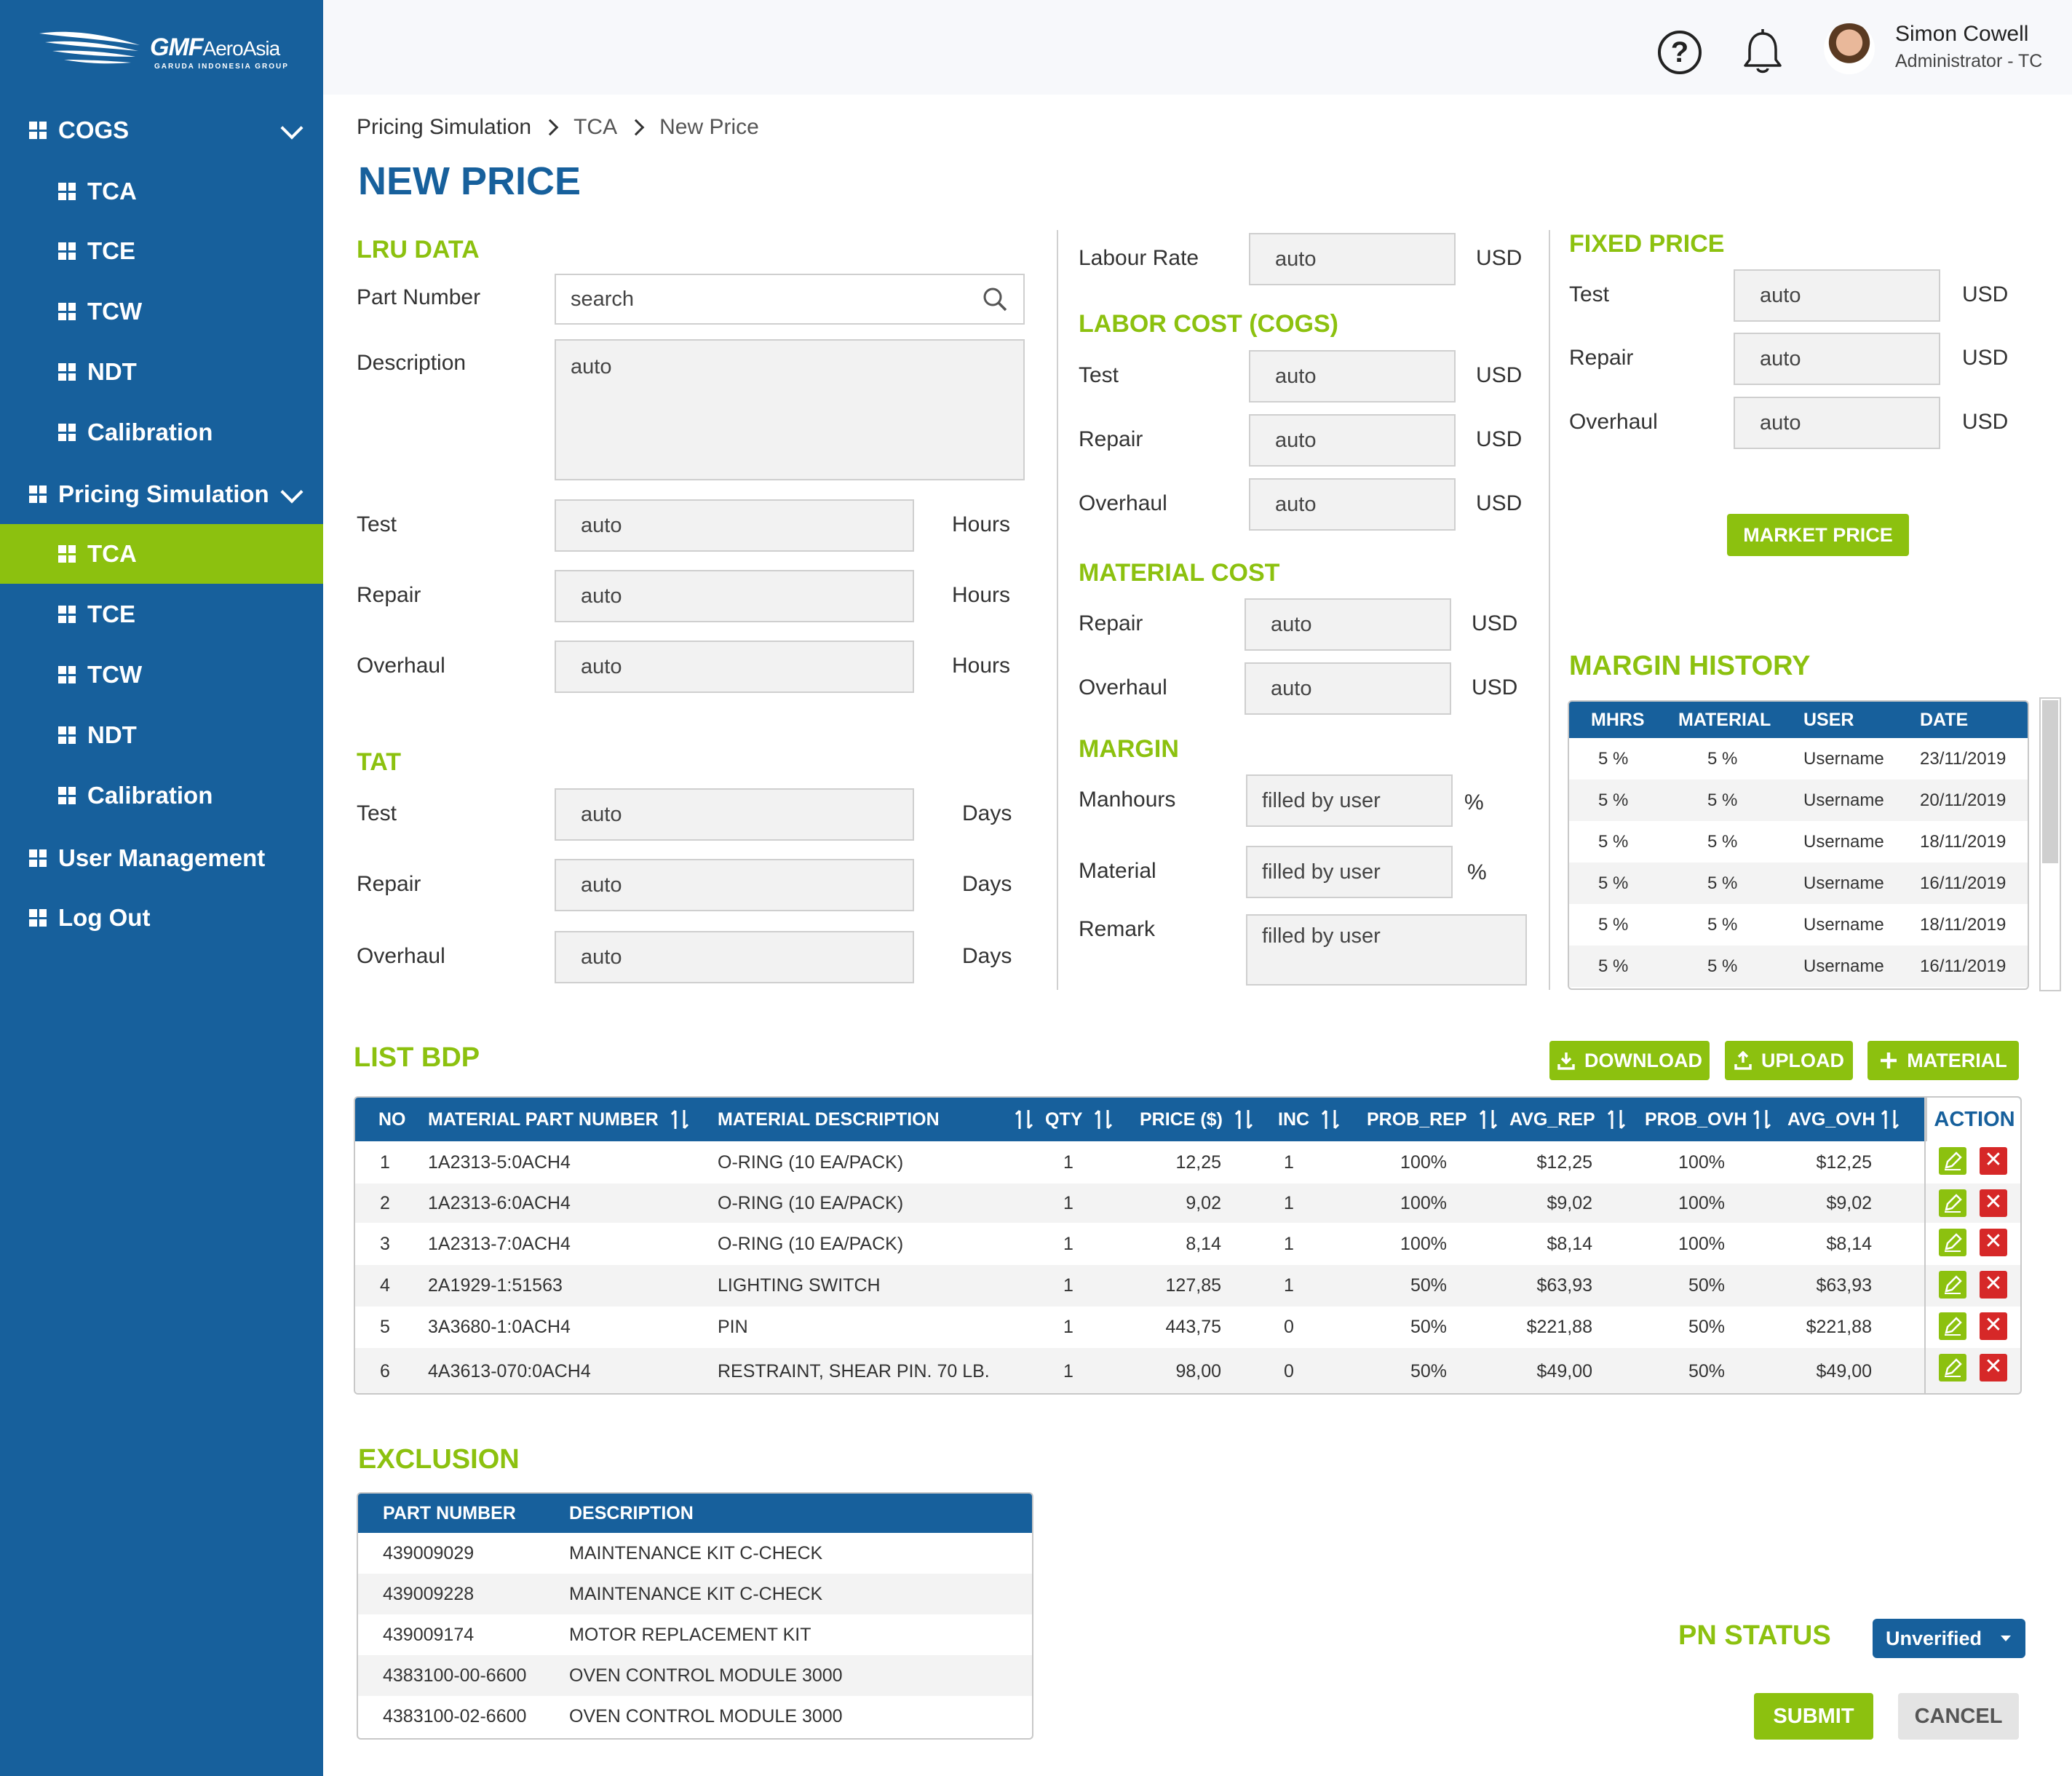 Image resolution: width=2072 pixels, height=1776 pixels. Describe the element at coordinates (1386, 950) in the screenshot. I see `remark-textarea: filled by user` at that location.